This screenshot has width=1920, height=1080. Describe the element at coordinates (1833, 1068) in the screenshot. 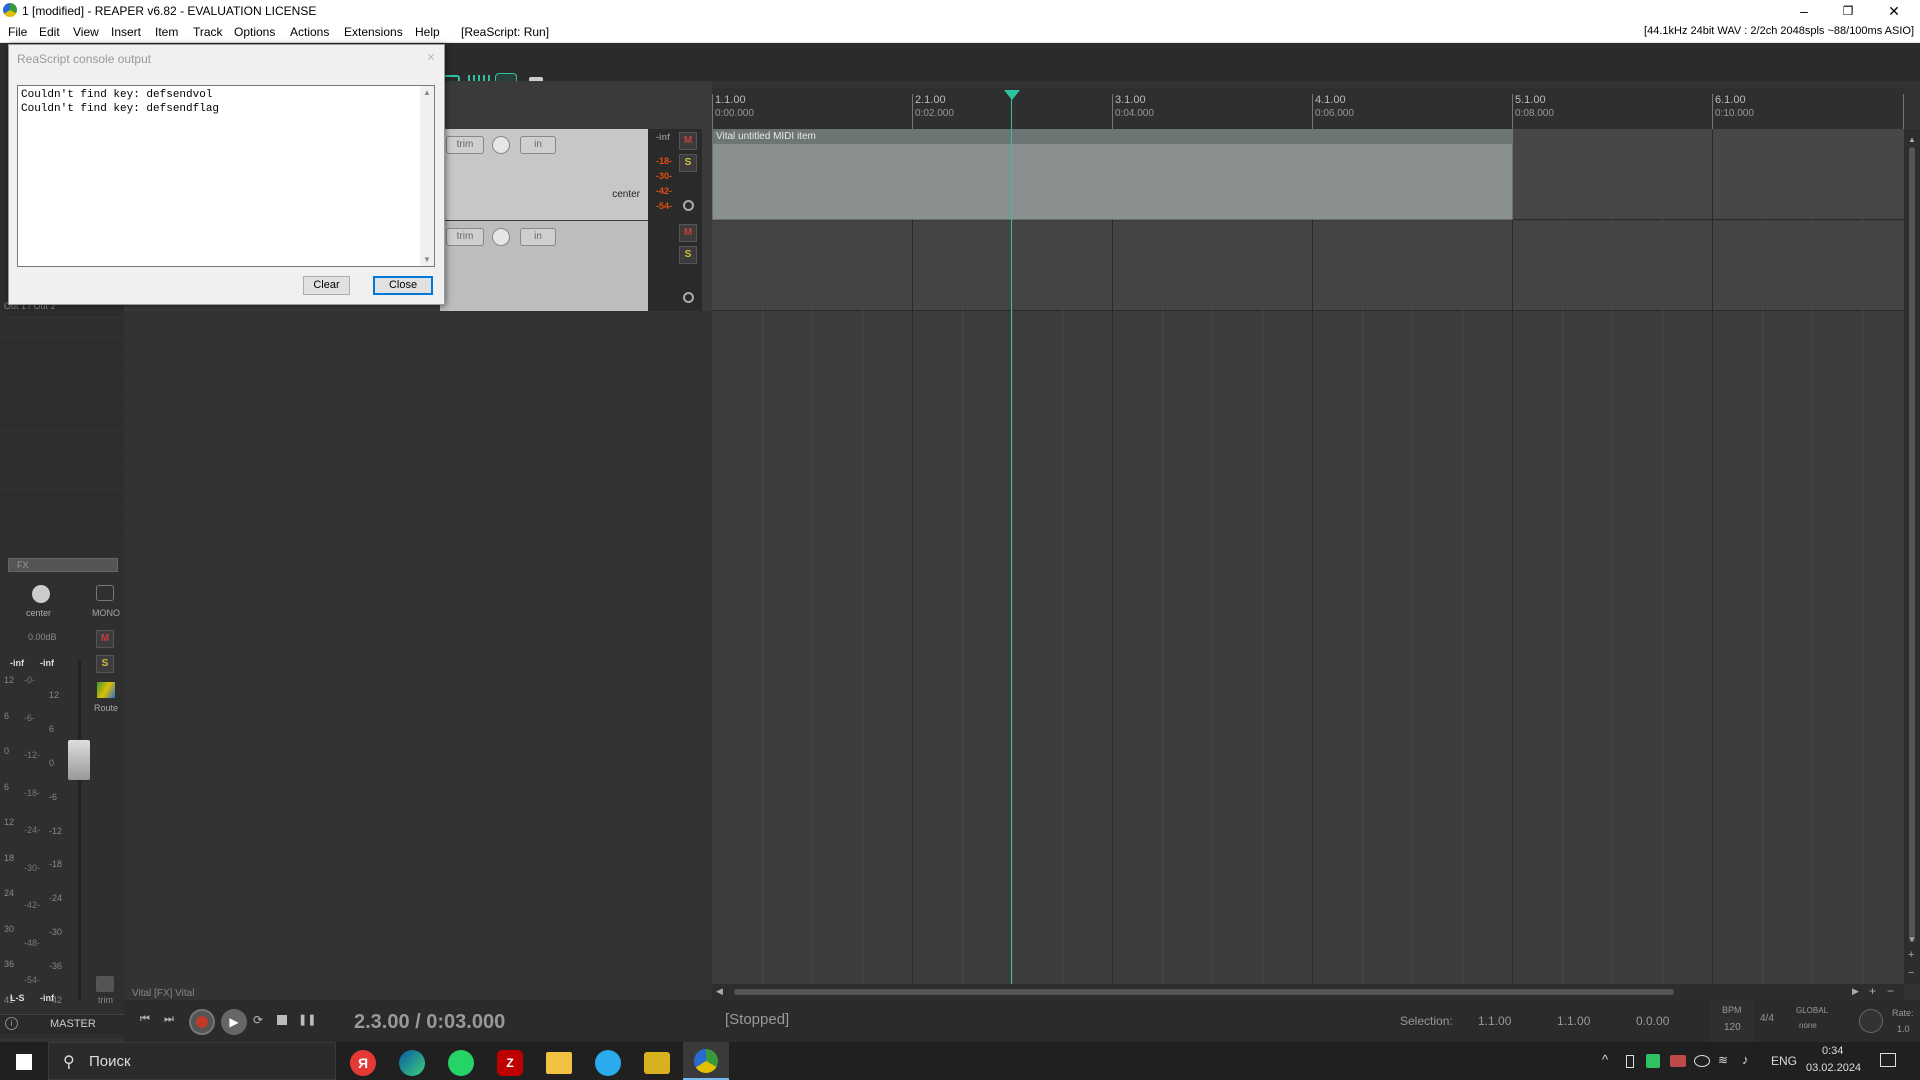

I see `clock-date: 03.02.2024` at that location.